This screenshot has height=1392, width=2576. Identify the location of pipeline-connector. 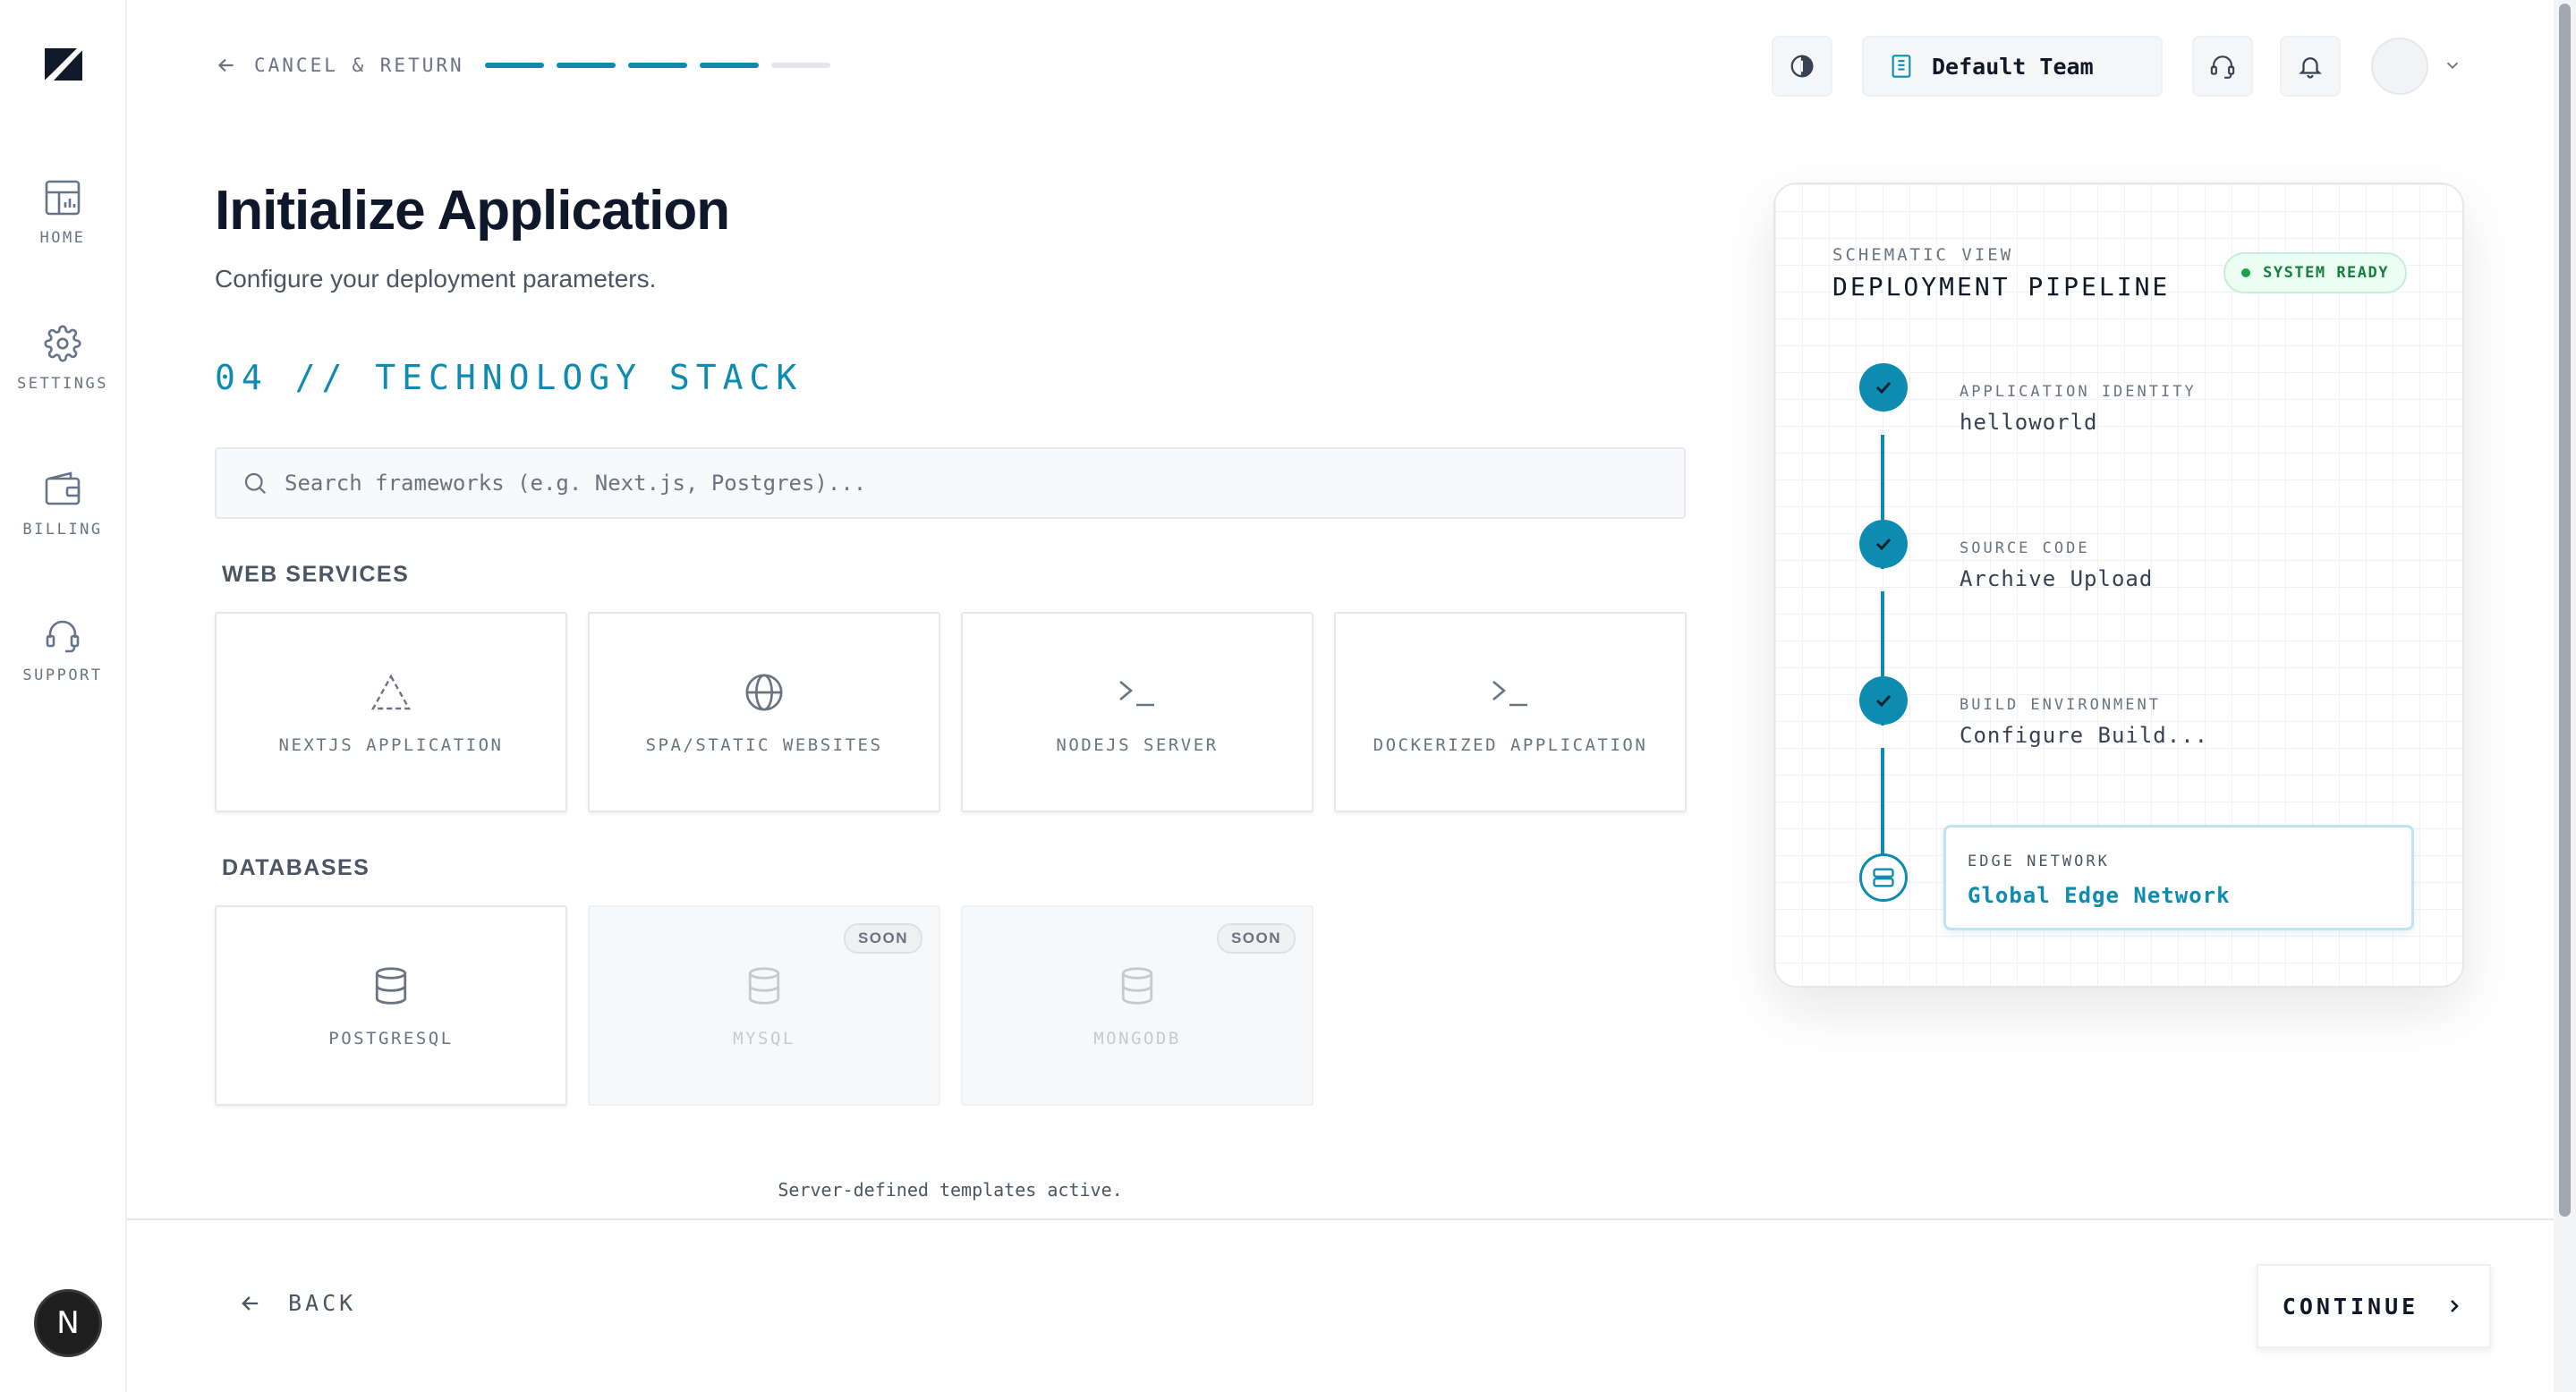
(1882, 801).